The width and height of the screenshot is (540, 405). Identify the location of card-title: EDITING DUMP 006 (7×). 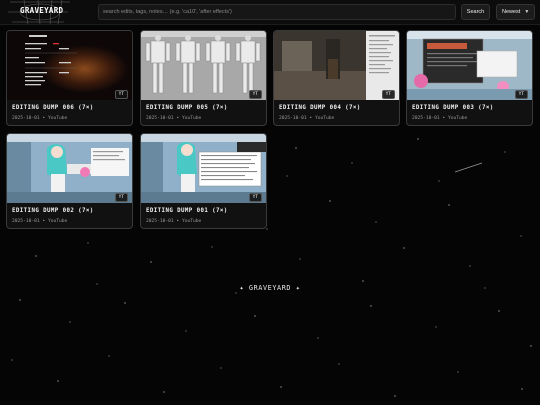
(53, 108).